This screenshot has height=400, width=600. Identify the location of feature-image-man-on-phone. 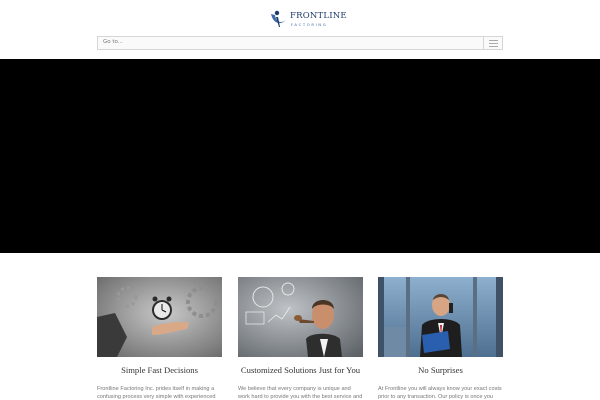
(440, 317).